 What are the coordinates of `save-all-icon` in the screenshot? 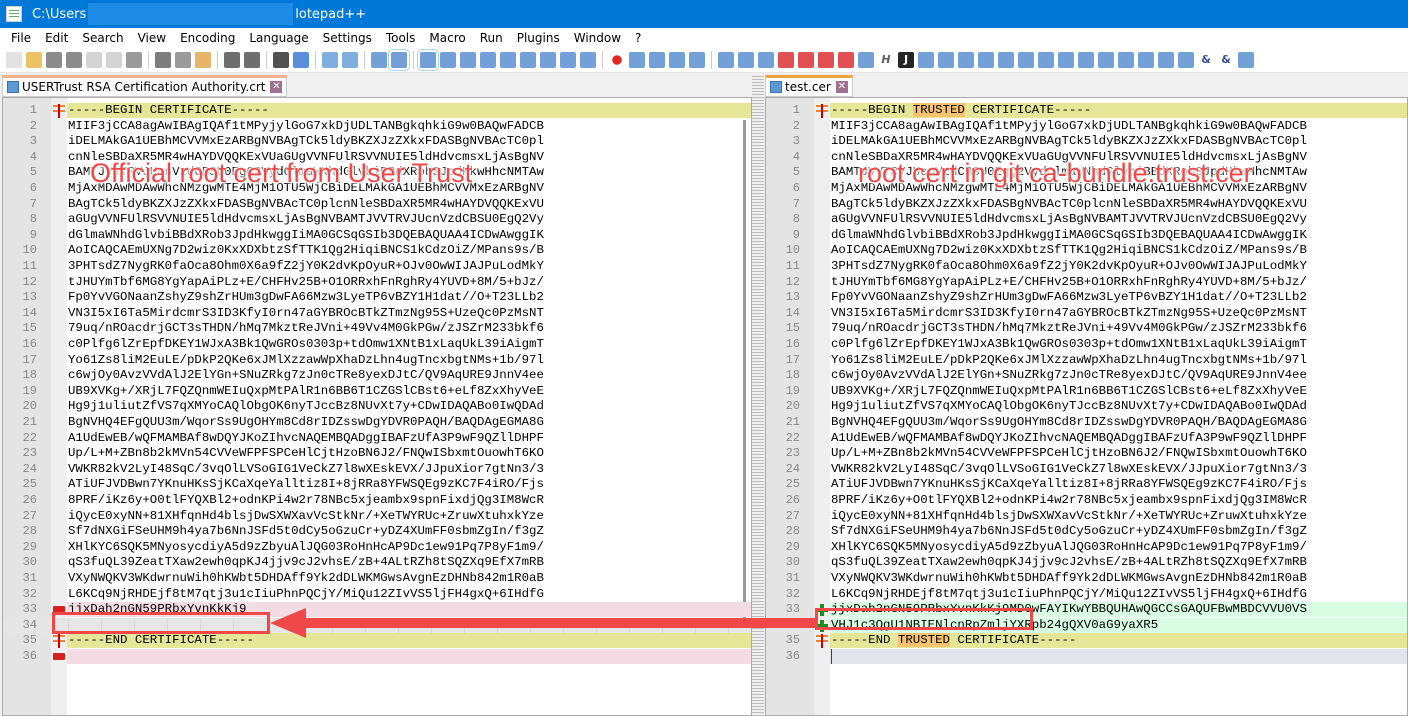 It's located at (74, 59).